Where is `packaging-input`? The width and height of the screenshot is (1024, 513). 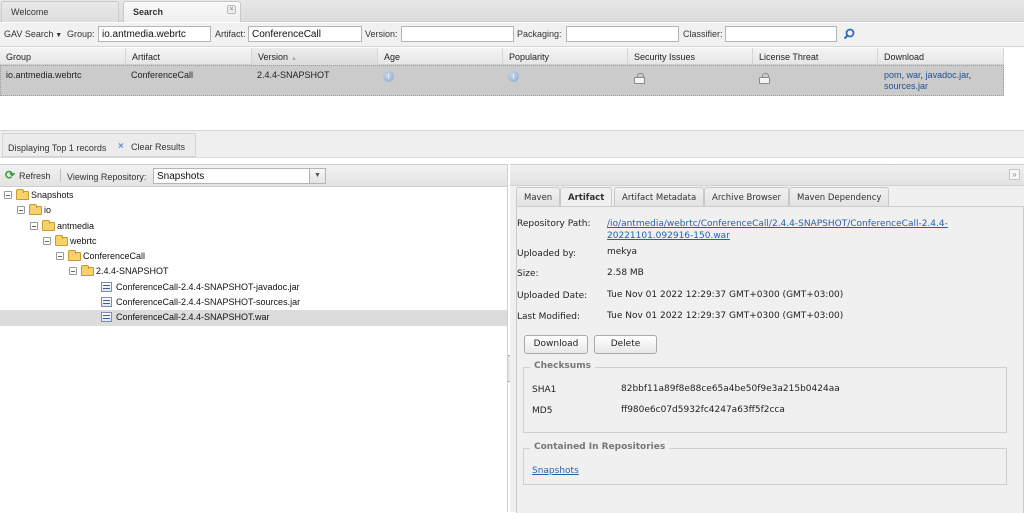
packaging-input is located at coordinates (622, 34).